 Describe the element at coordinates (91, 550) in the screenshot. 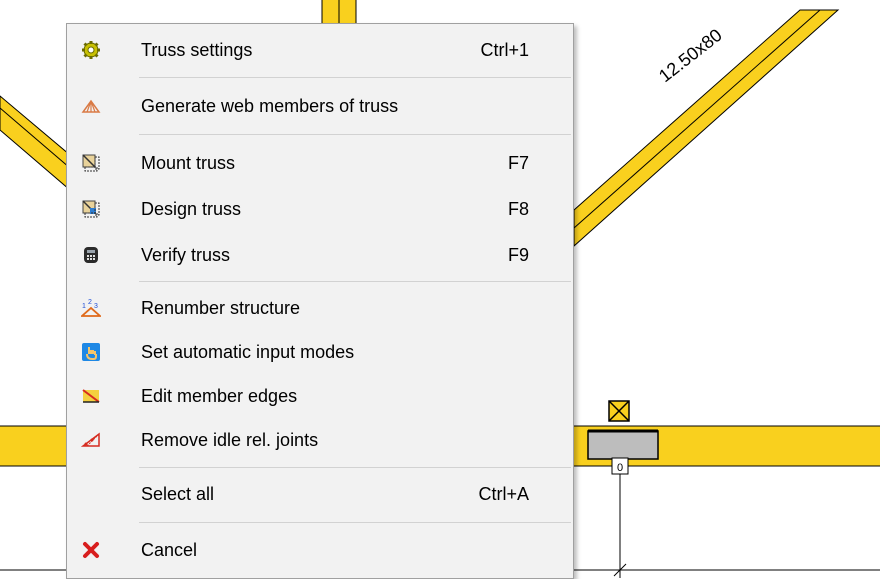

I see `cancel-x-icon` at that location.